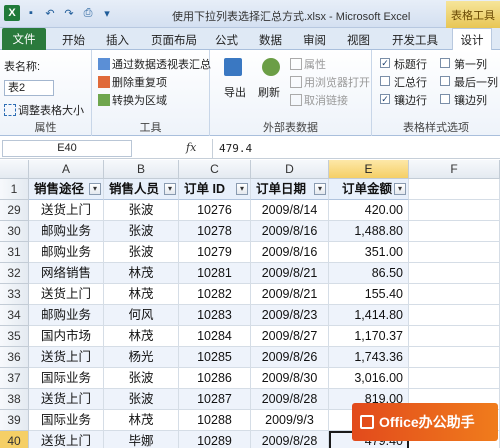  I want to click on table-cell: 国际业务, so click(66, 378).